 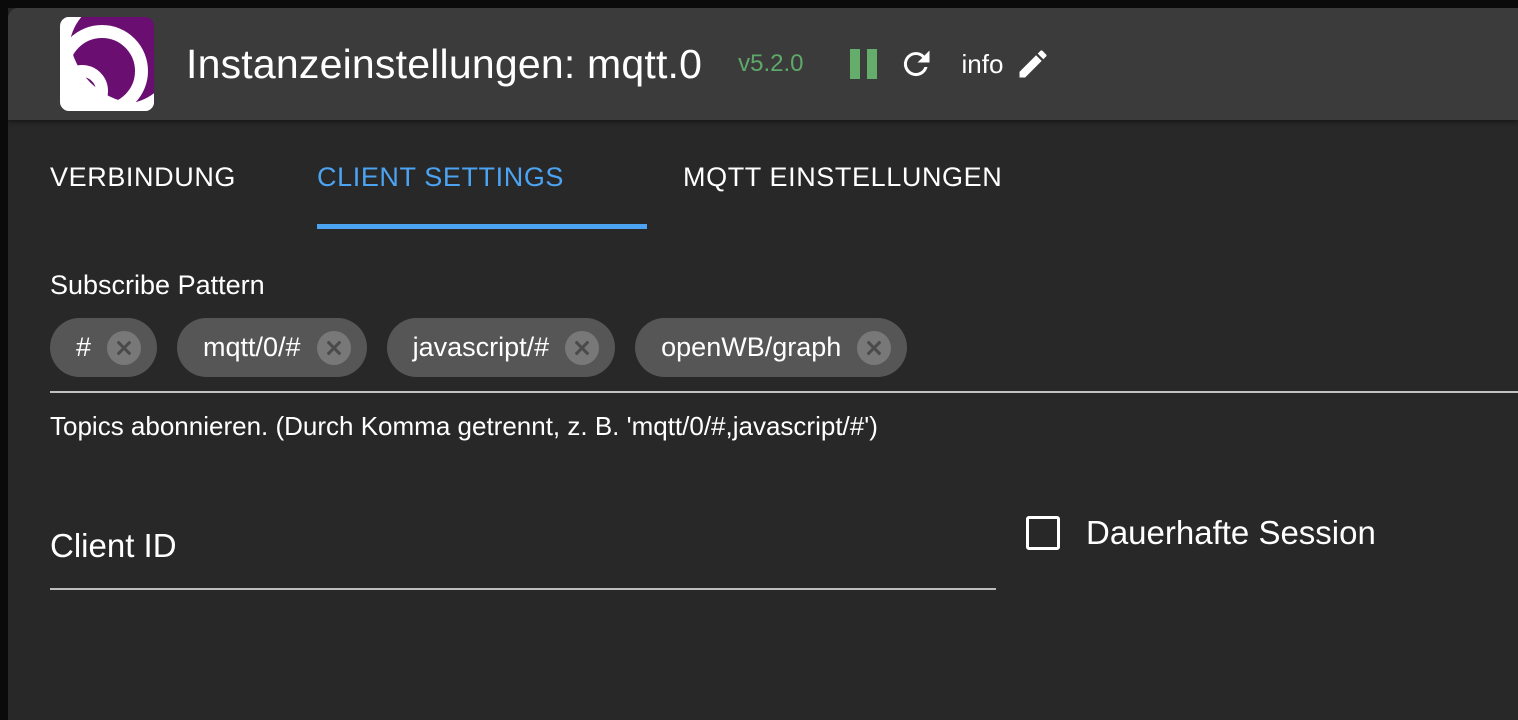 I want to click on window-left-edge, so click(x=4, y=360).